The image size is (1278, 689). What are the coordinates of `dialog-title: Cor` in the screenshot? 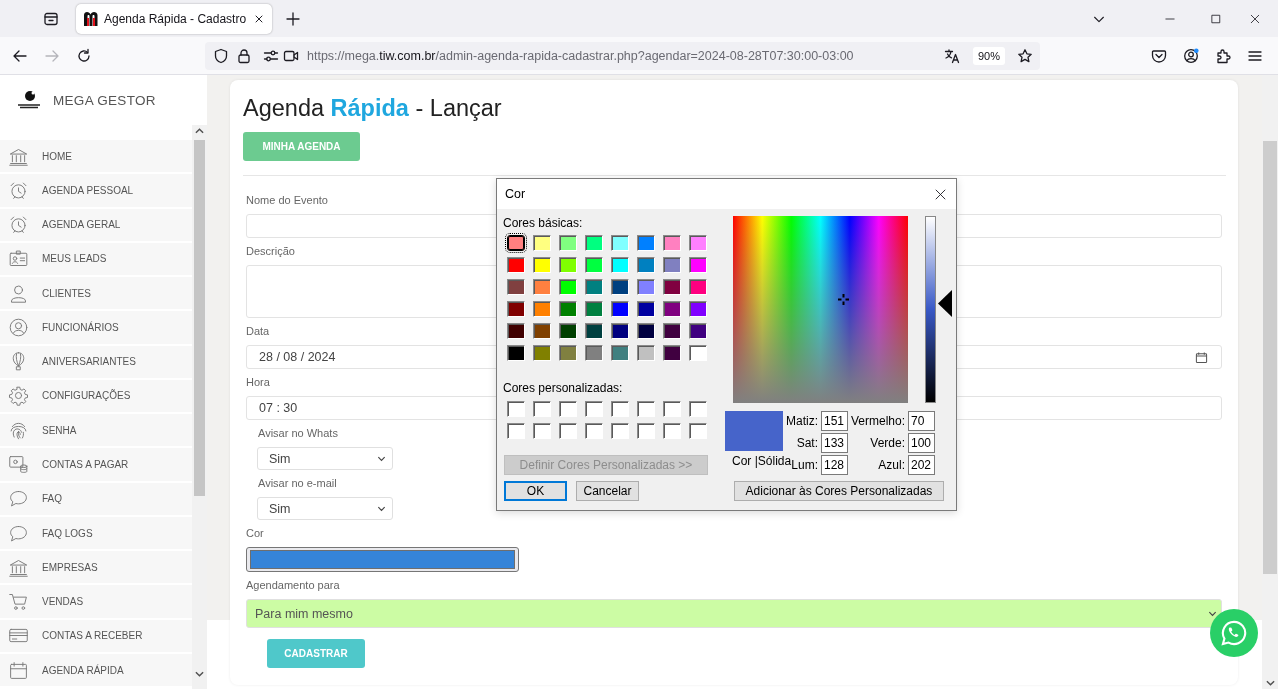 It's located at (515, 194).